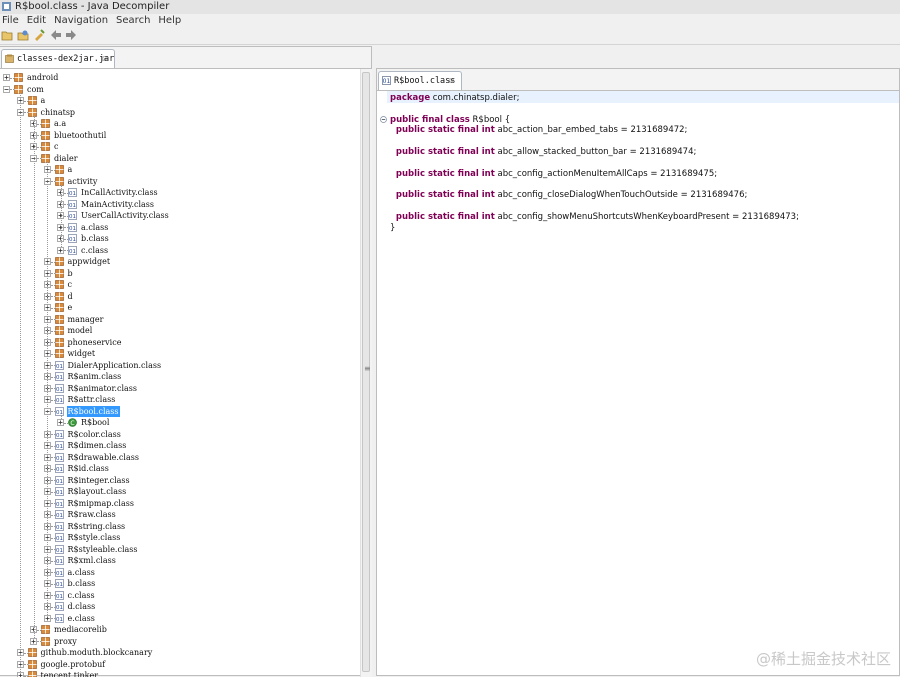 The image size is (900, 677). I want to click on tree-node: 01R$drawable.class, so click(180, 458).